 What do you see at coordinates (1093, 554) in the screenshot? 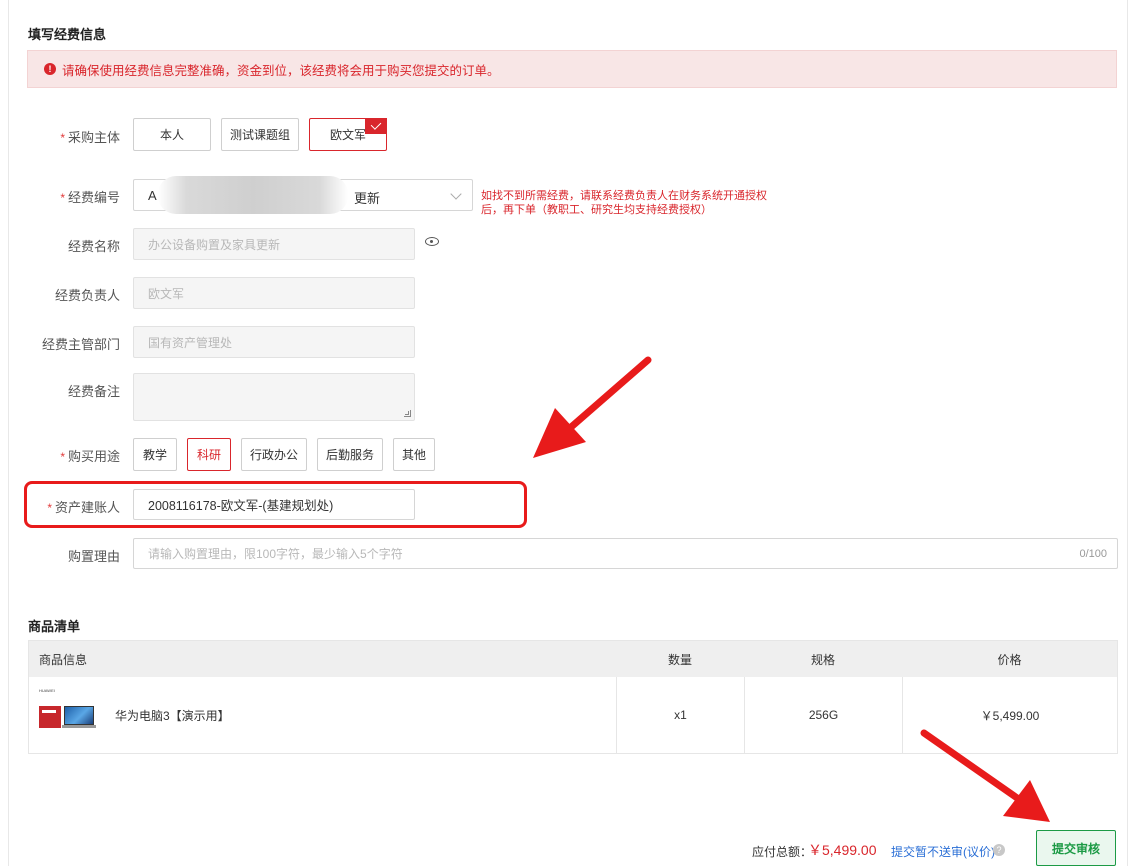
I see `reason-counter: 0/100` at bounding box center [1093, 554].